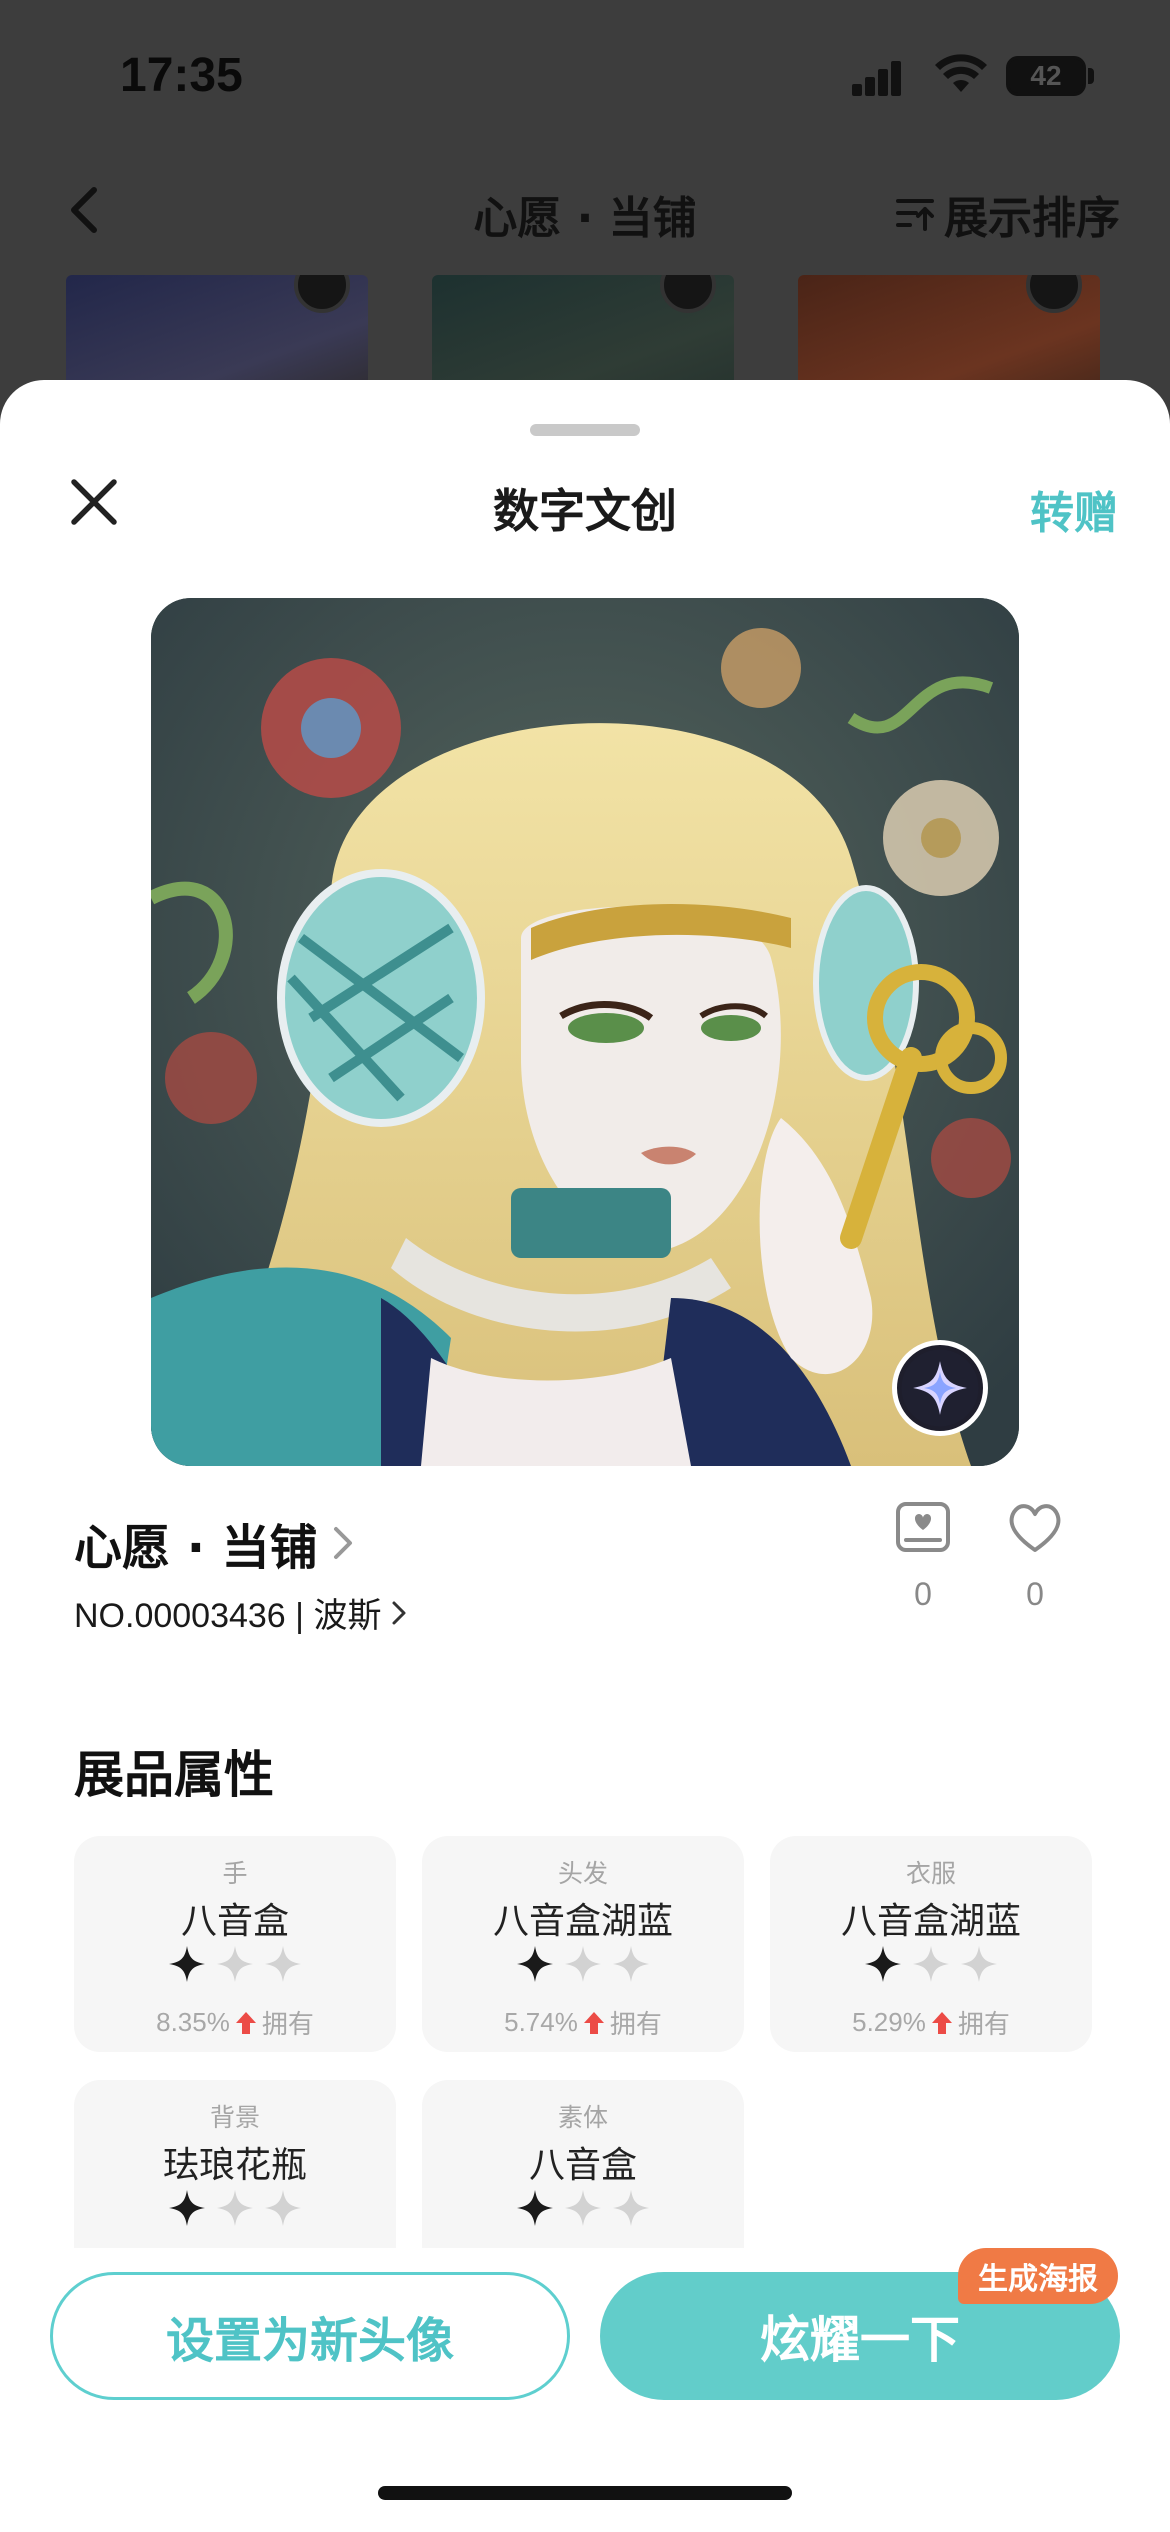  What do you see at coordinates (923, 1527) in the screenshot?
I see `collect-icon` at bounding box center [923, 1527].